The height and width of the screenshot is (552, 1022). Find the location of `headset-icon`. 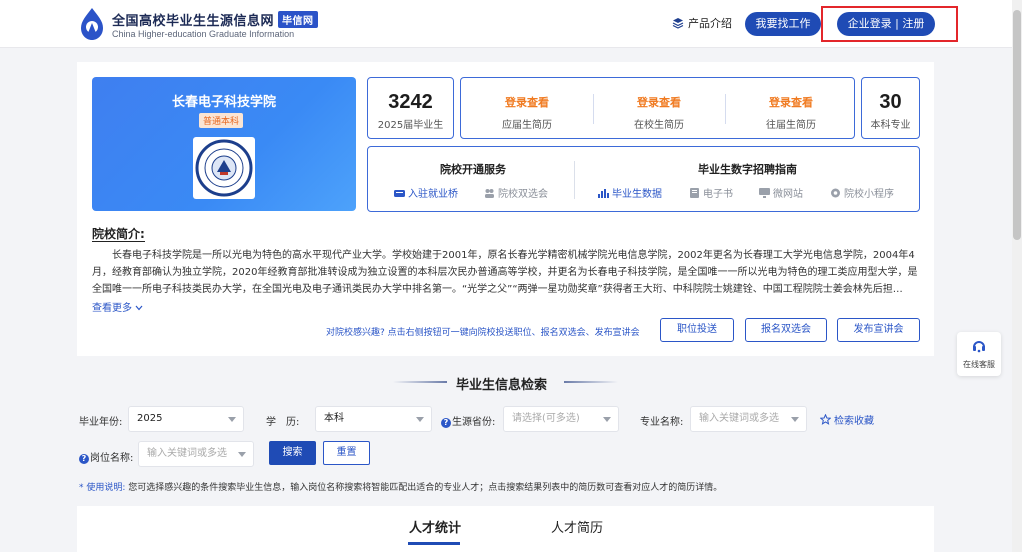

headset-icon is located at coordinates (979, 347).